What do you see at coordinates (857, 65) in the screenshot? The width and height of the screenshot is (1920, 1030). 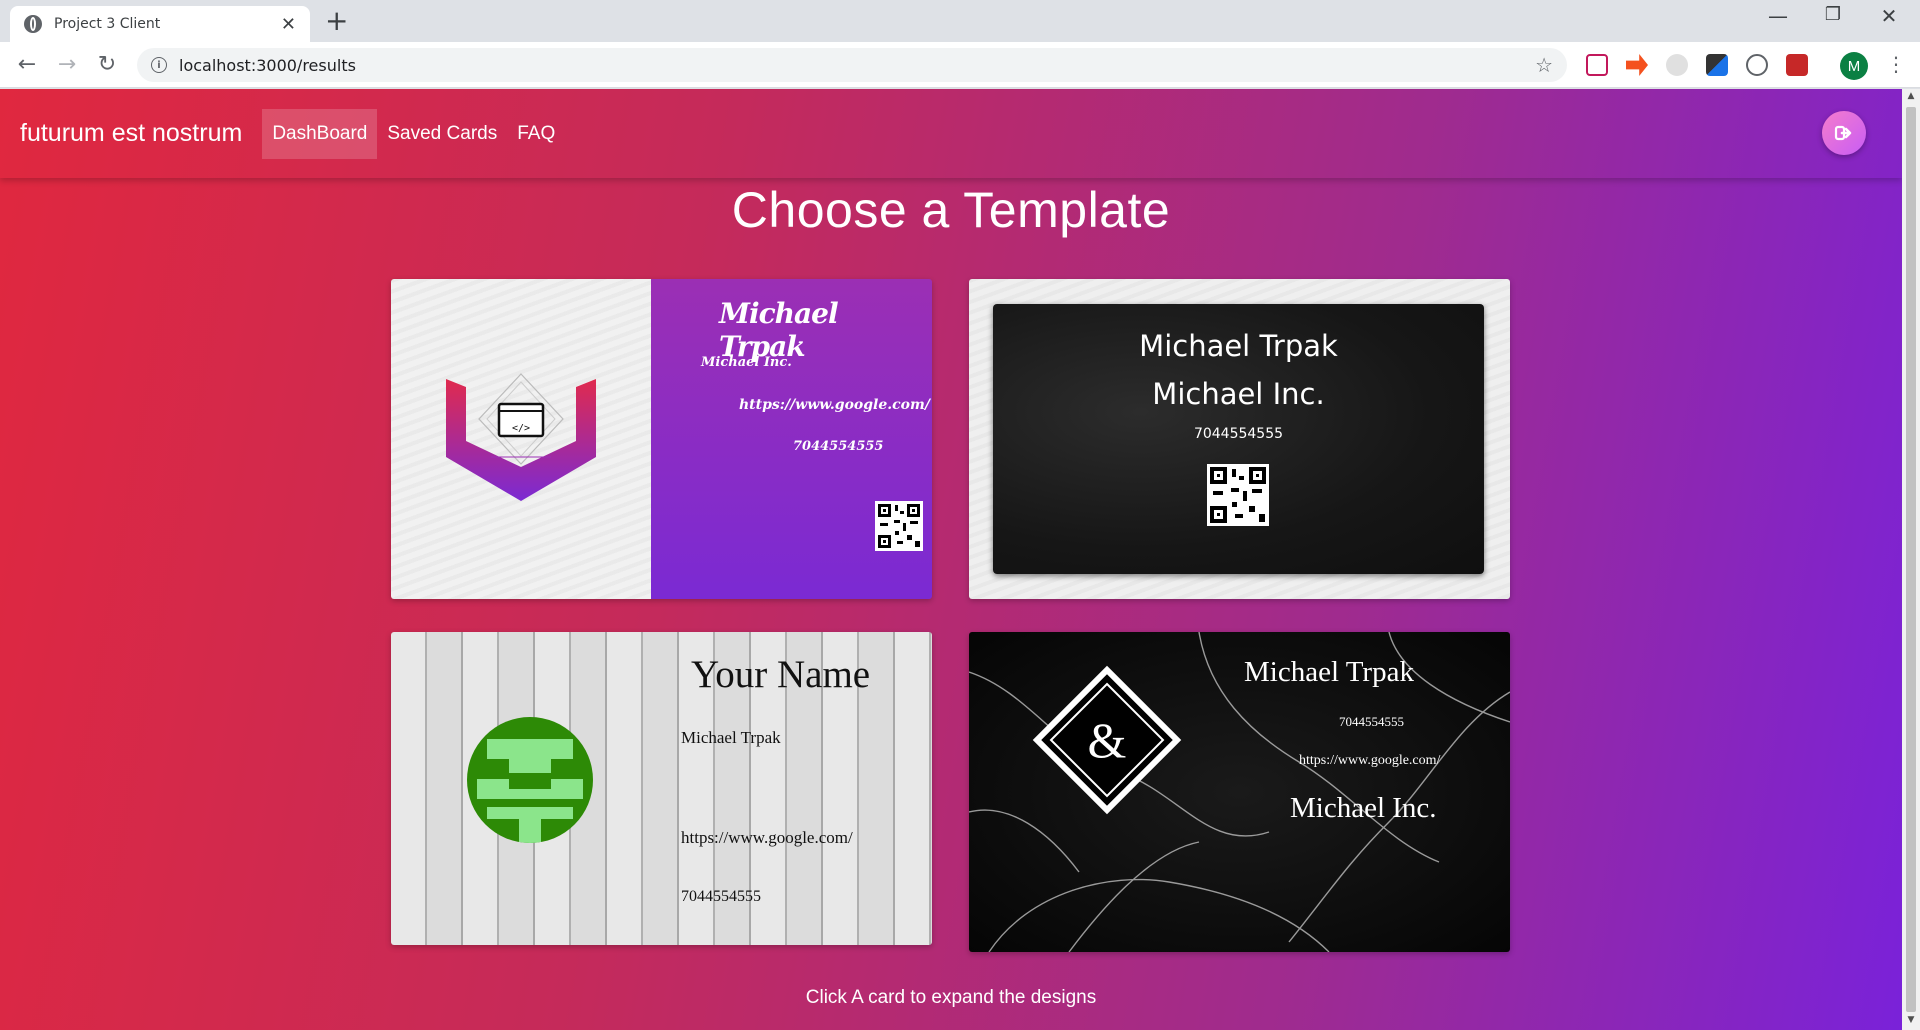 I see `url-text: localhost:3000/results` at bounding box center [857, 65].